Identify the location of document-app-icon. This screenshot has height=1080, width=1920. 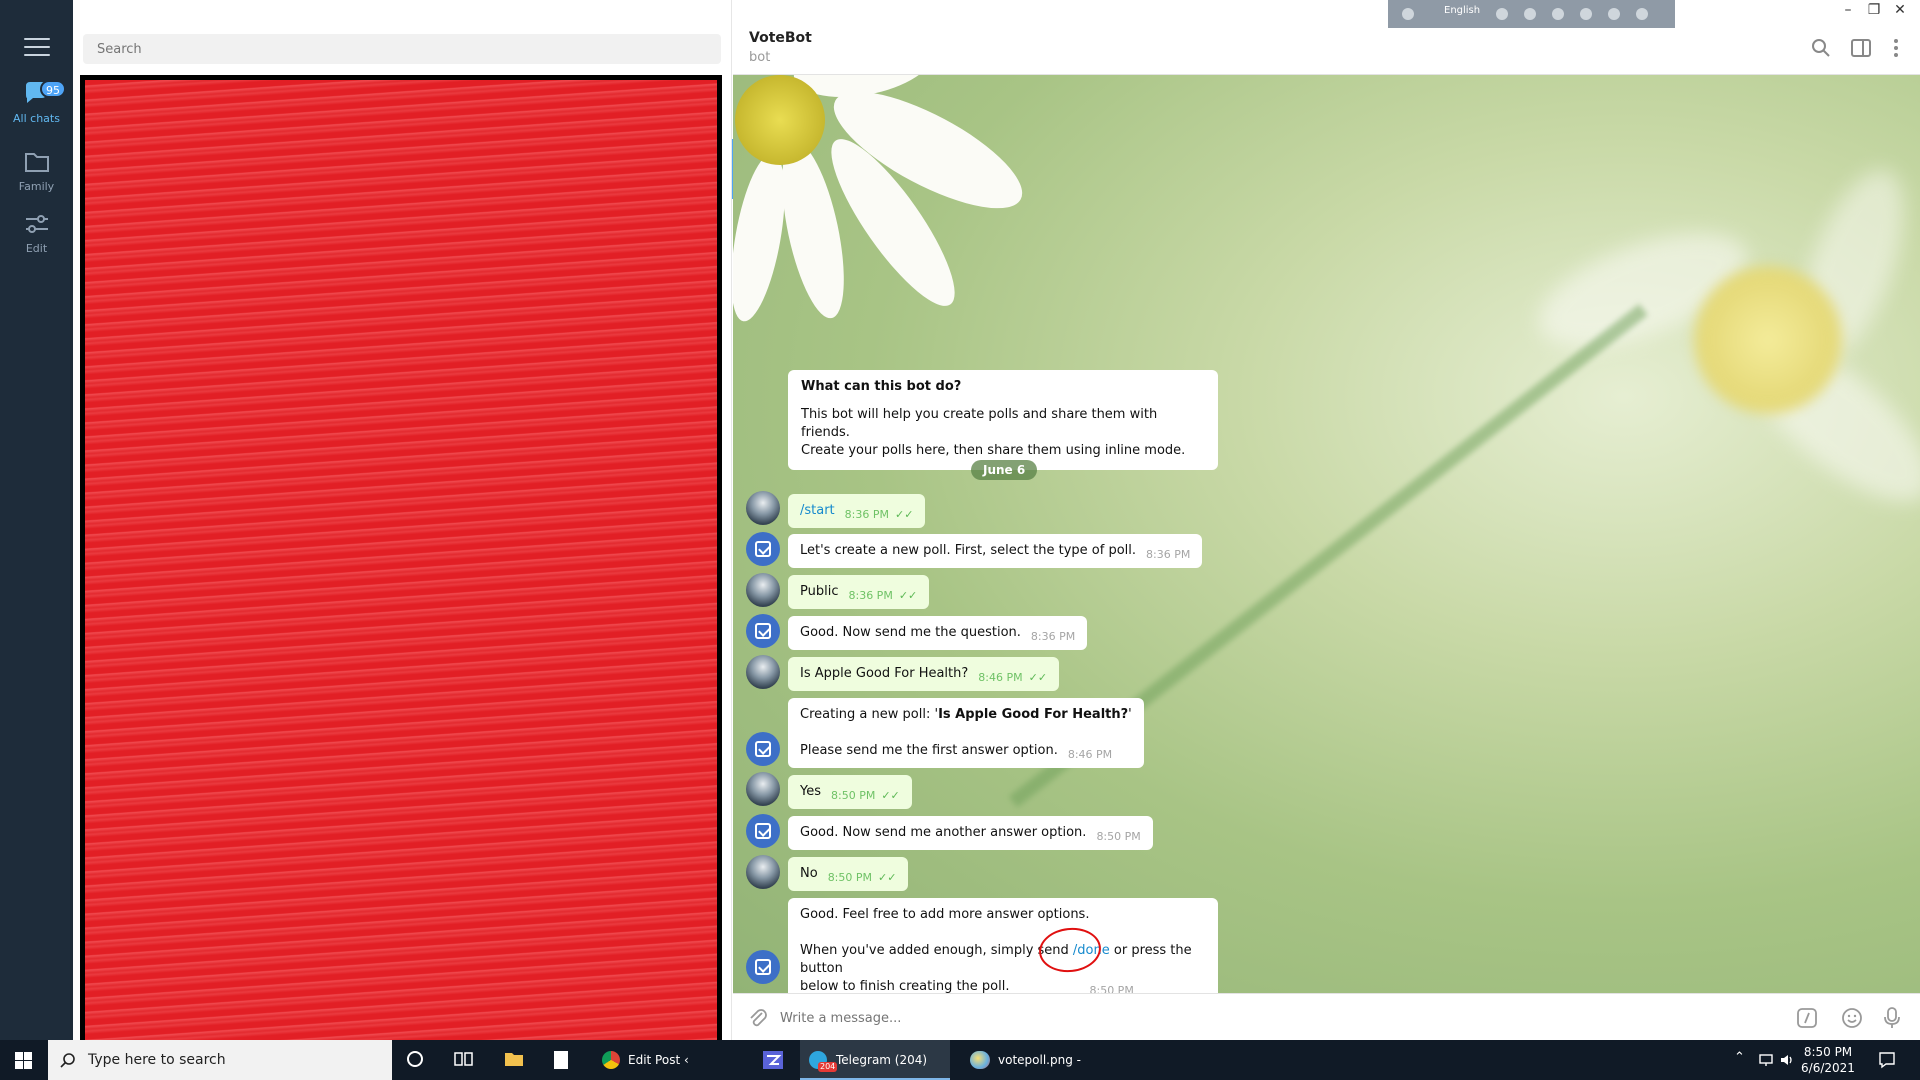
(561, 1060).